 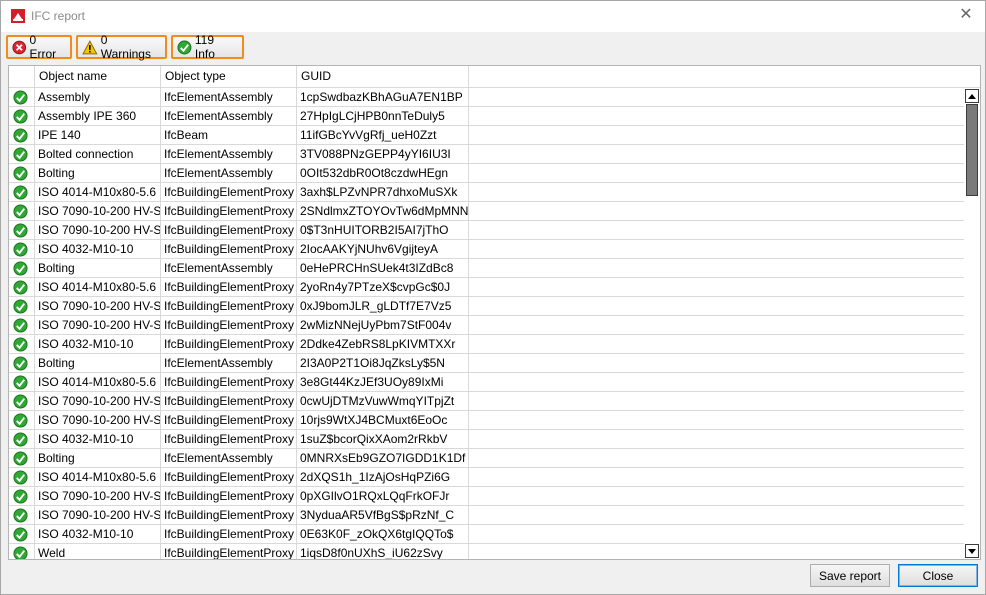 What do you see at coordinates (98, 76) in the screenshot?
I see `column-header-object-name: Object name` at bounding box center [98, 76].